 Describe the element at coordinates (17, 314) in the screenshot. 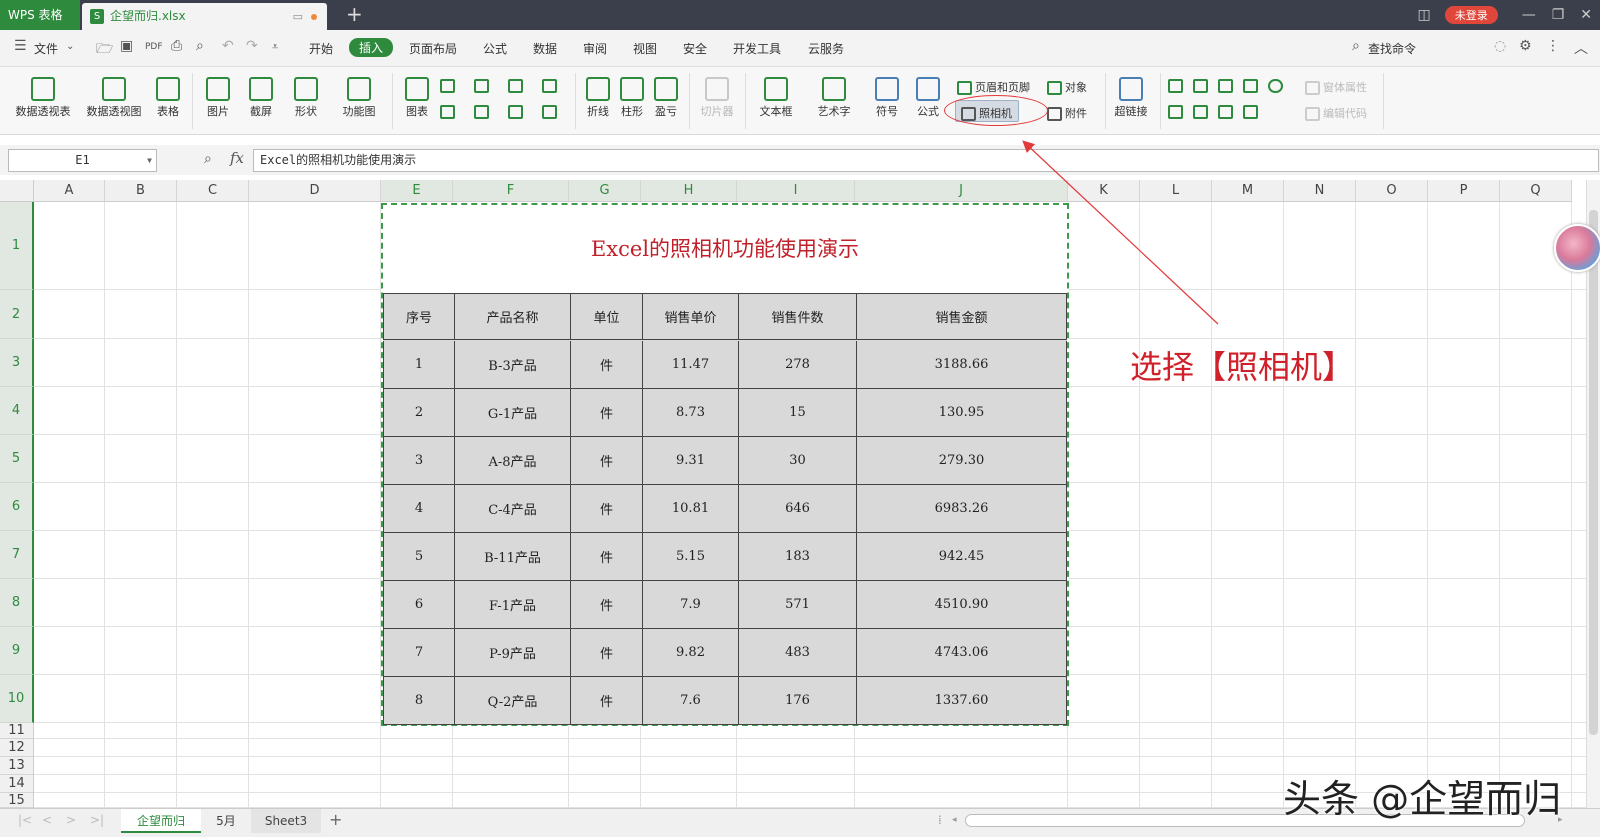

I see `row-header-2: 2` at that location.